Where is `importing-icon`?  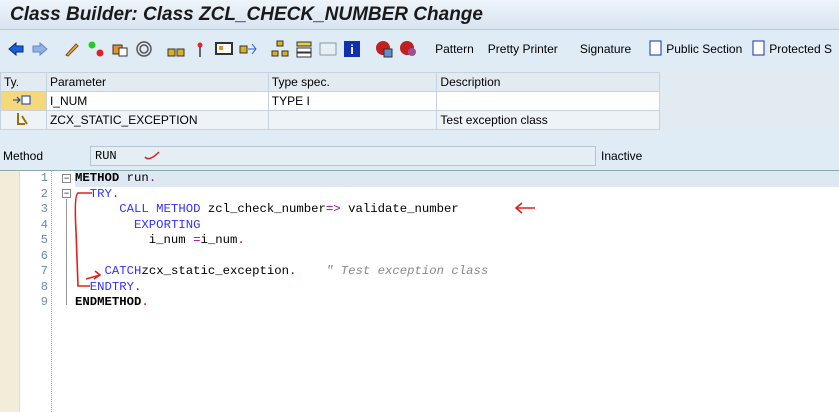
importing-icon is located at coordinates (23, 101).